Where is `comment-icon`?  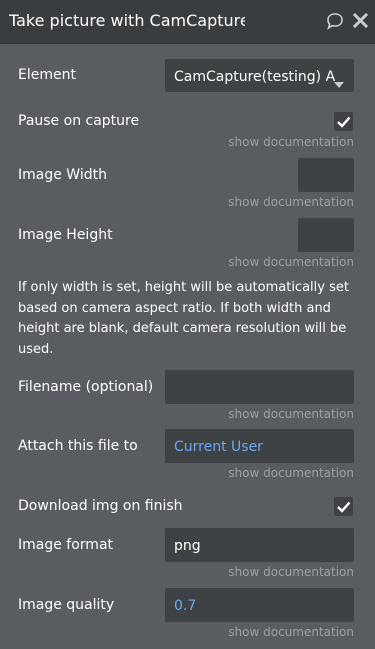 comment-icon is located at coordinates (335, 23).